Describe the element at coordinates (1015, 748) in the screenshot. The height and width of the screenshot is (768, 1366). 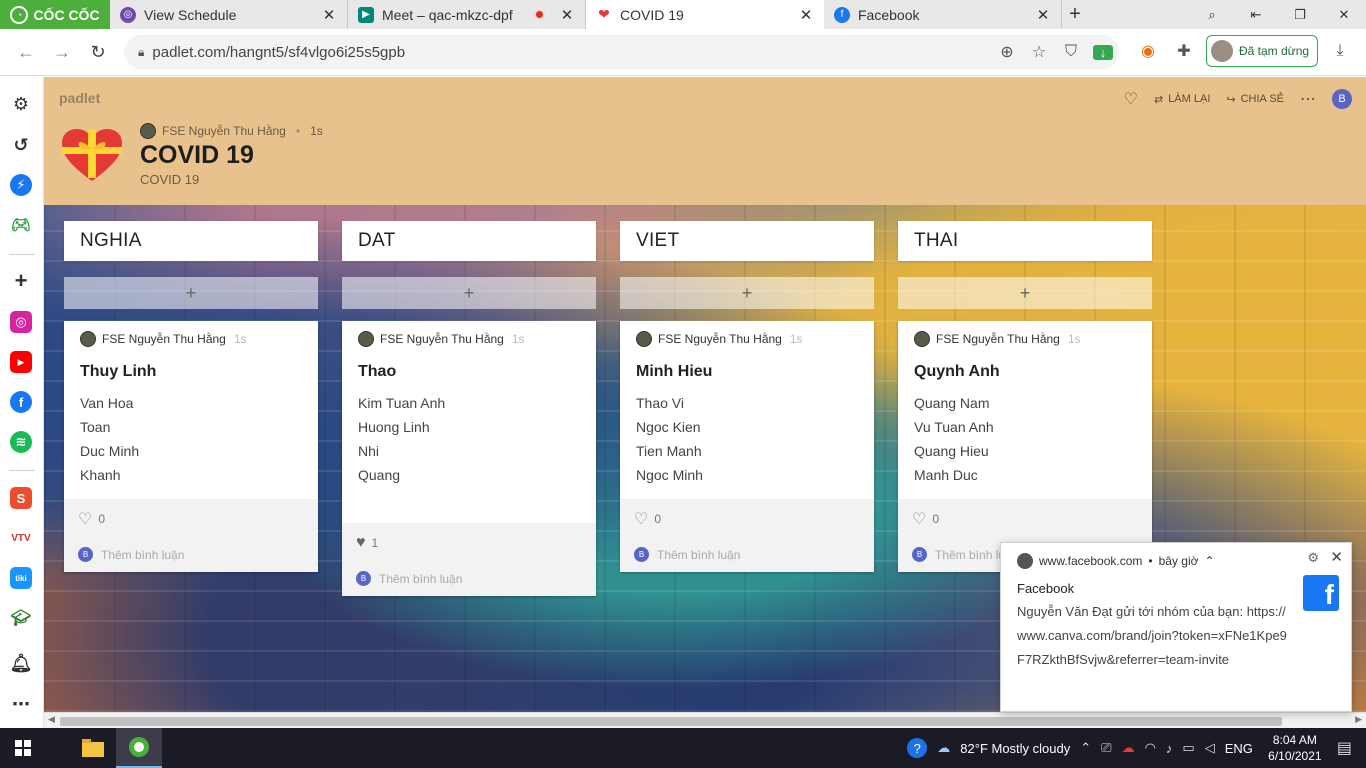
I see `weather-text: 82°F Mostly cloudy` at that location.